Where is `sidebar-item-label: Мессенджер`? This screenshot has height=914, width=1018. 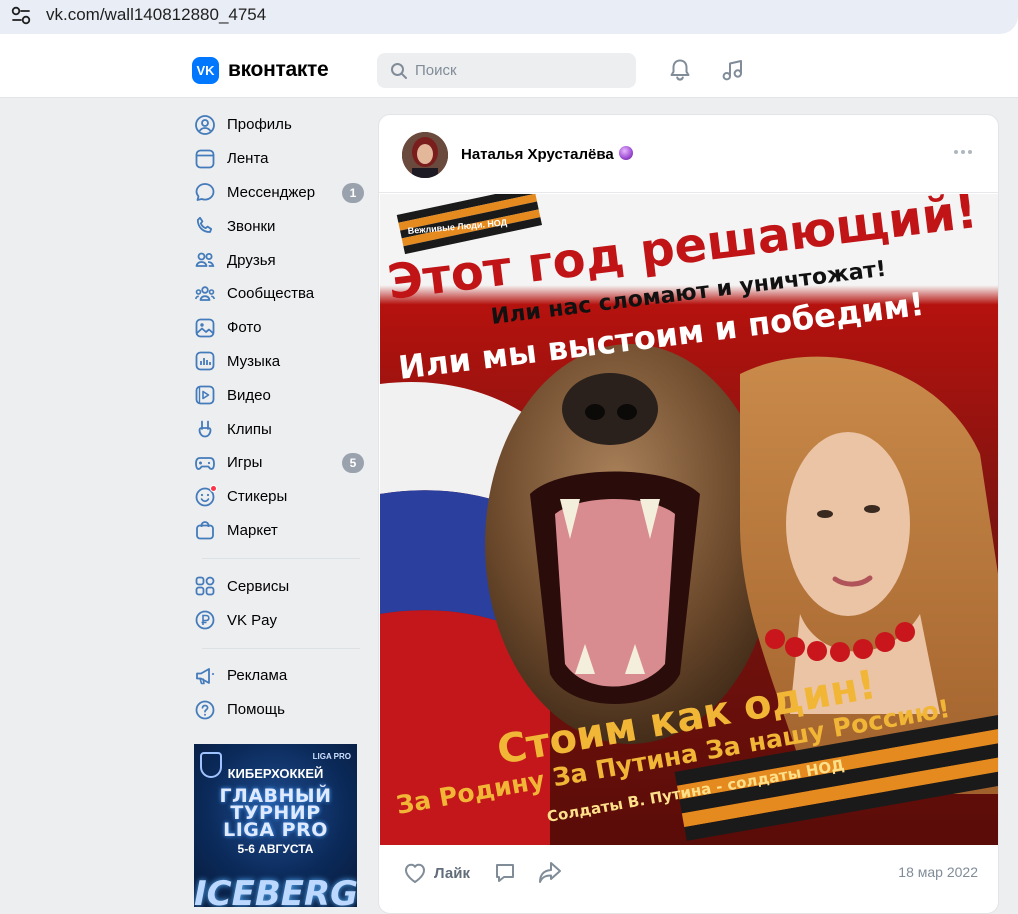
sidebar-item-label: Мессенджер is located at coordinates (271, 192).